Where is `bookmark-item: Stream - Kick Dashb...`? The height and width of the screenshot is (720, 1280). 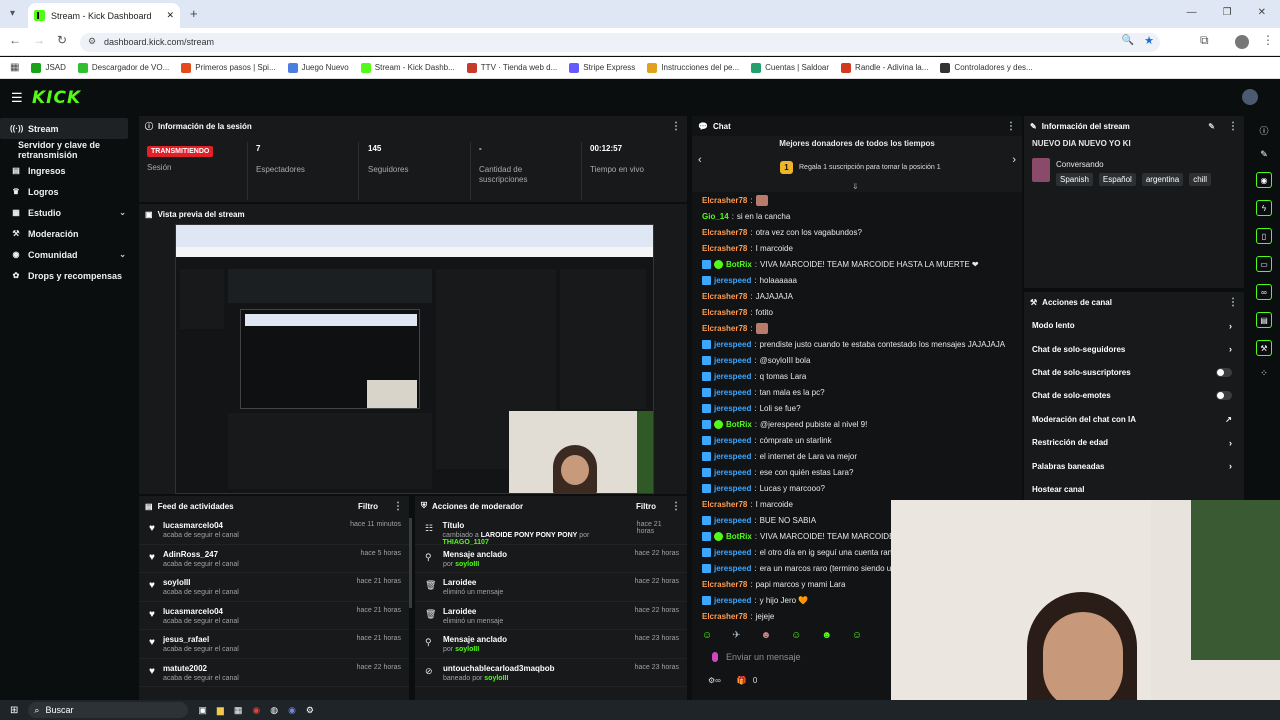 bookmark-item: Stream - Kick Dashb... is located at coordinates (407, 67).